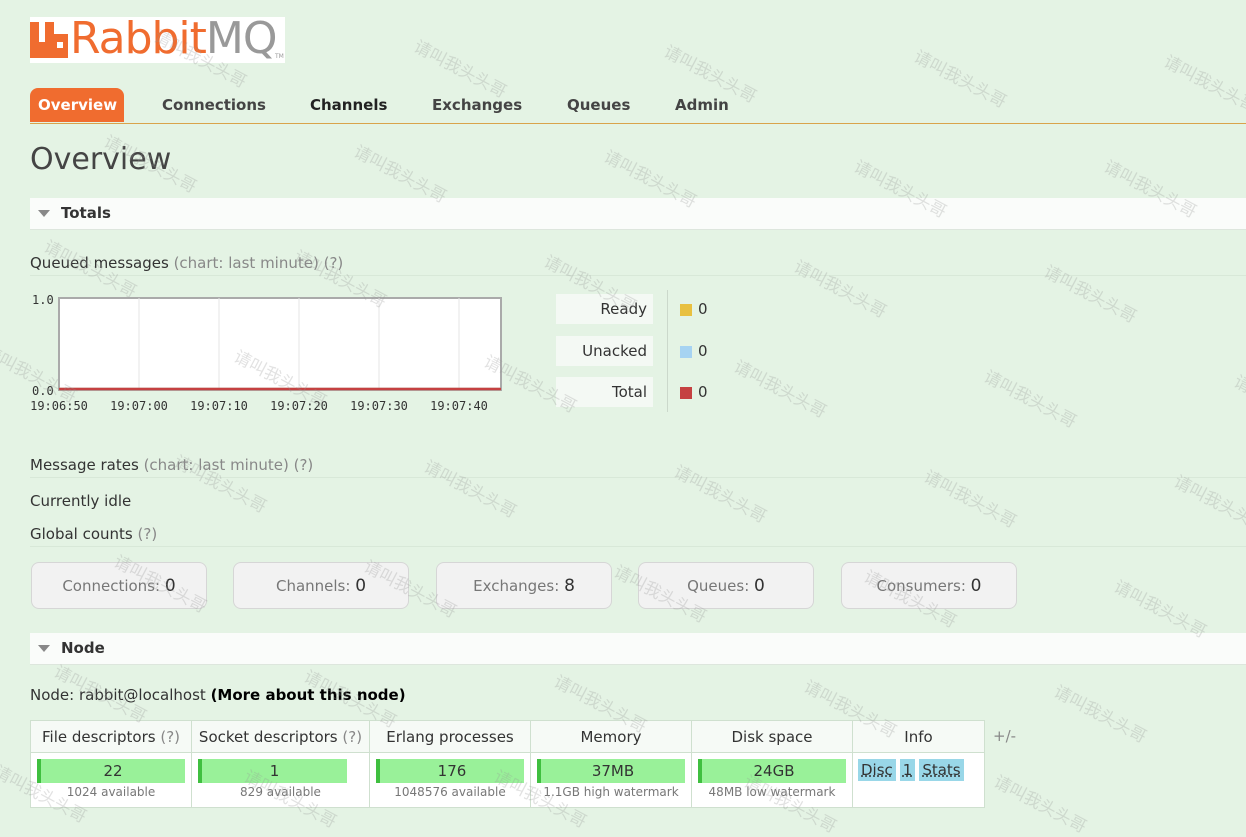 The width and height of the screenshot is (1246, 837). What do you see at coordinates (99, 263) in the screenshot?
I see `queued-messages-label: Queued messages` at bounding box center [99, 263].